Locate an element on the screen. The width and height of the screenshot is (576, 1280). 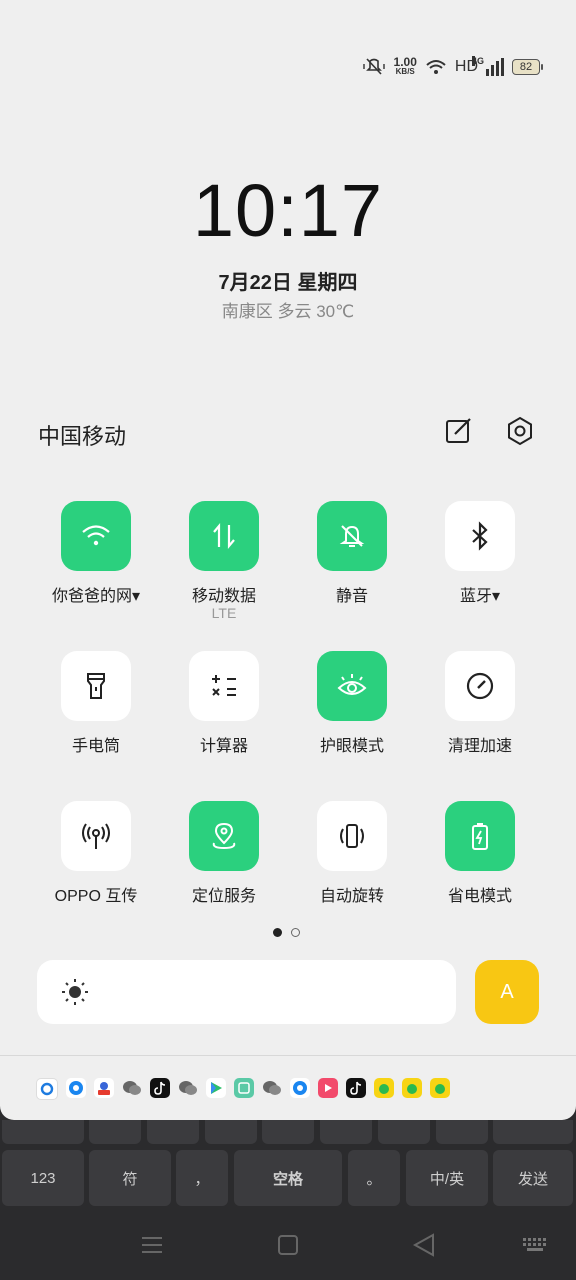
calculator-icon is located at coordinates (224, 685).